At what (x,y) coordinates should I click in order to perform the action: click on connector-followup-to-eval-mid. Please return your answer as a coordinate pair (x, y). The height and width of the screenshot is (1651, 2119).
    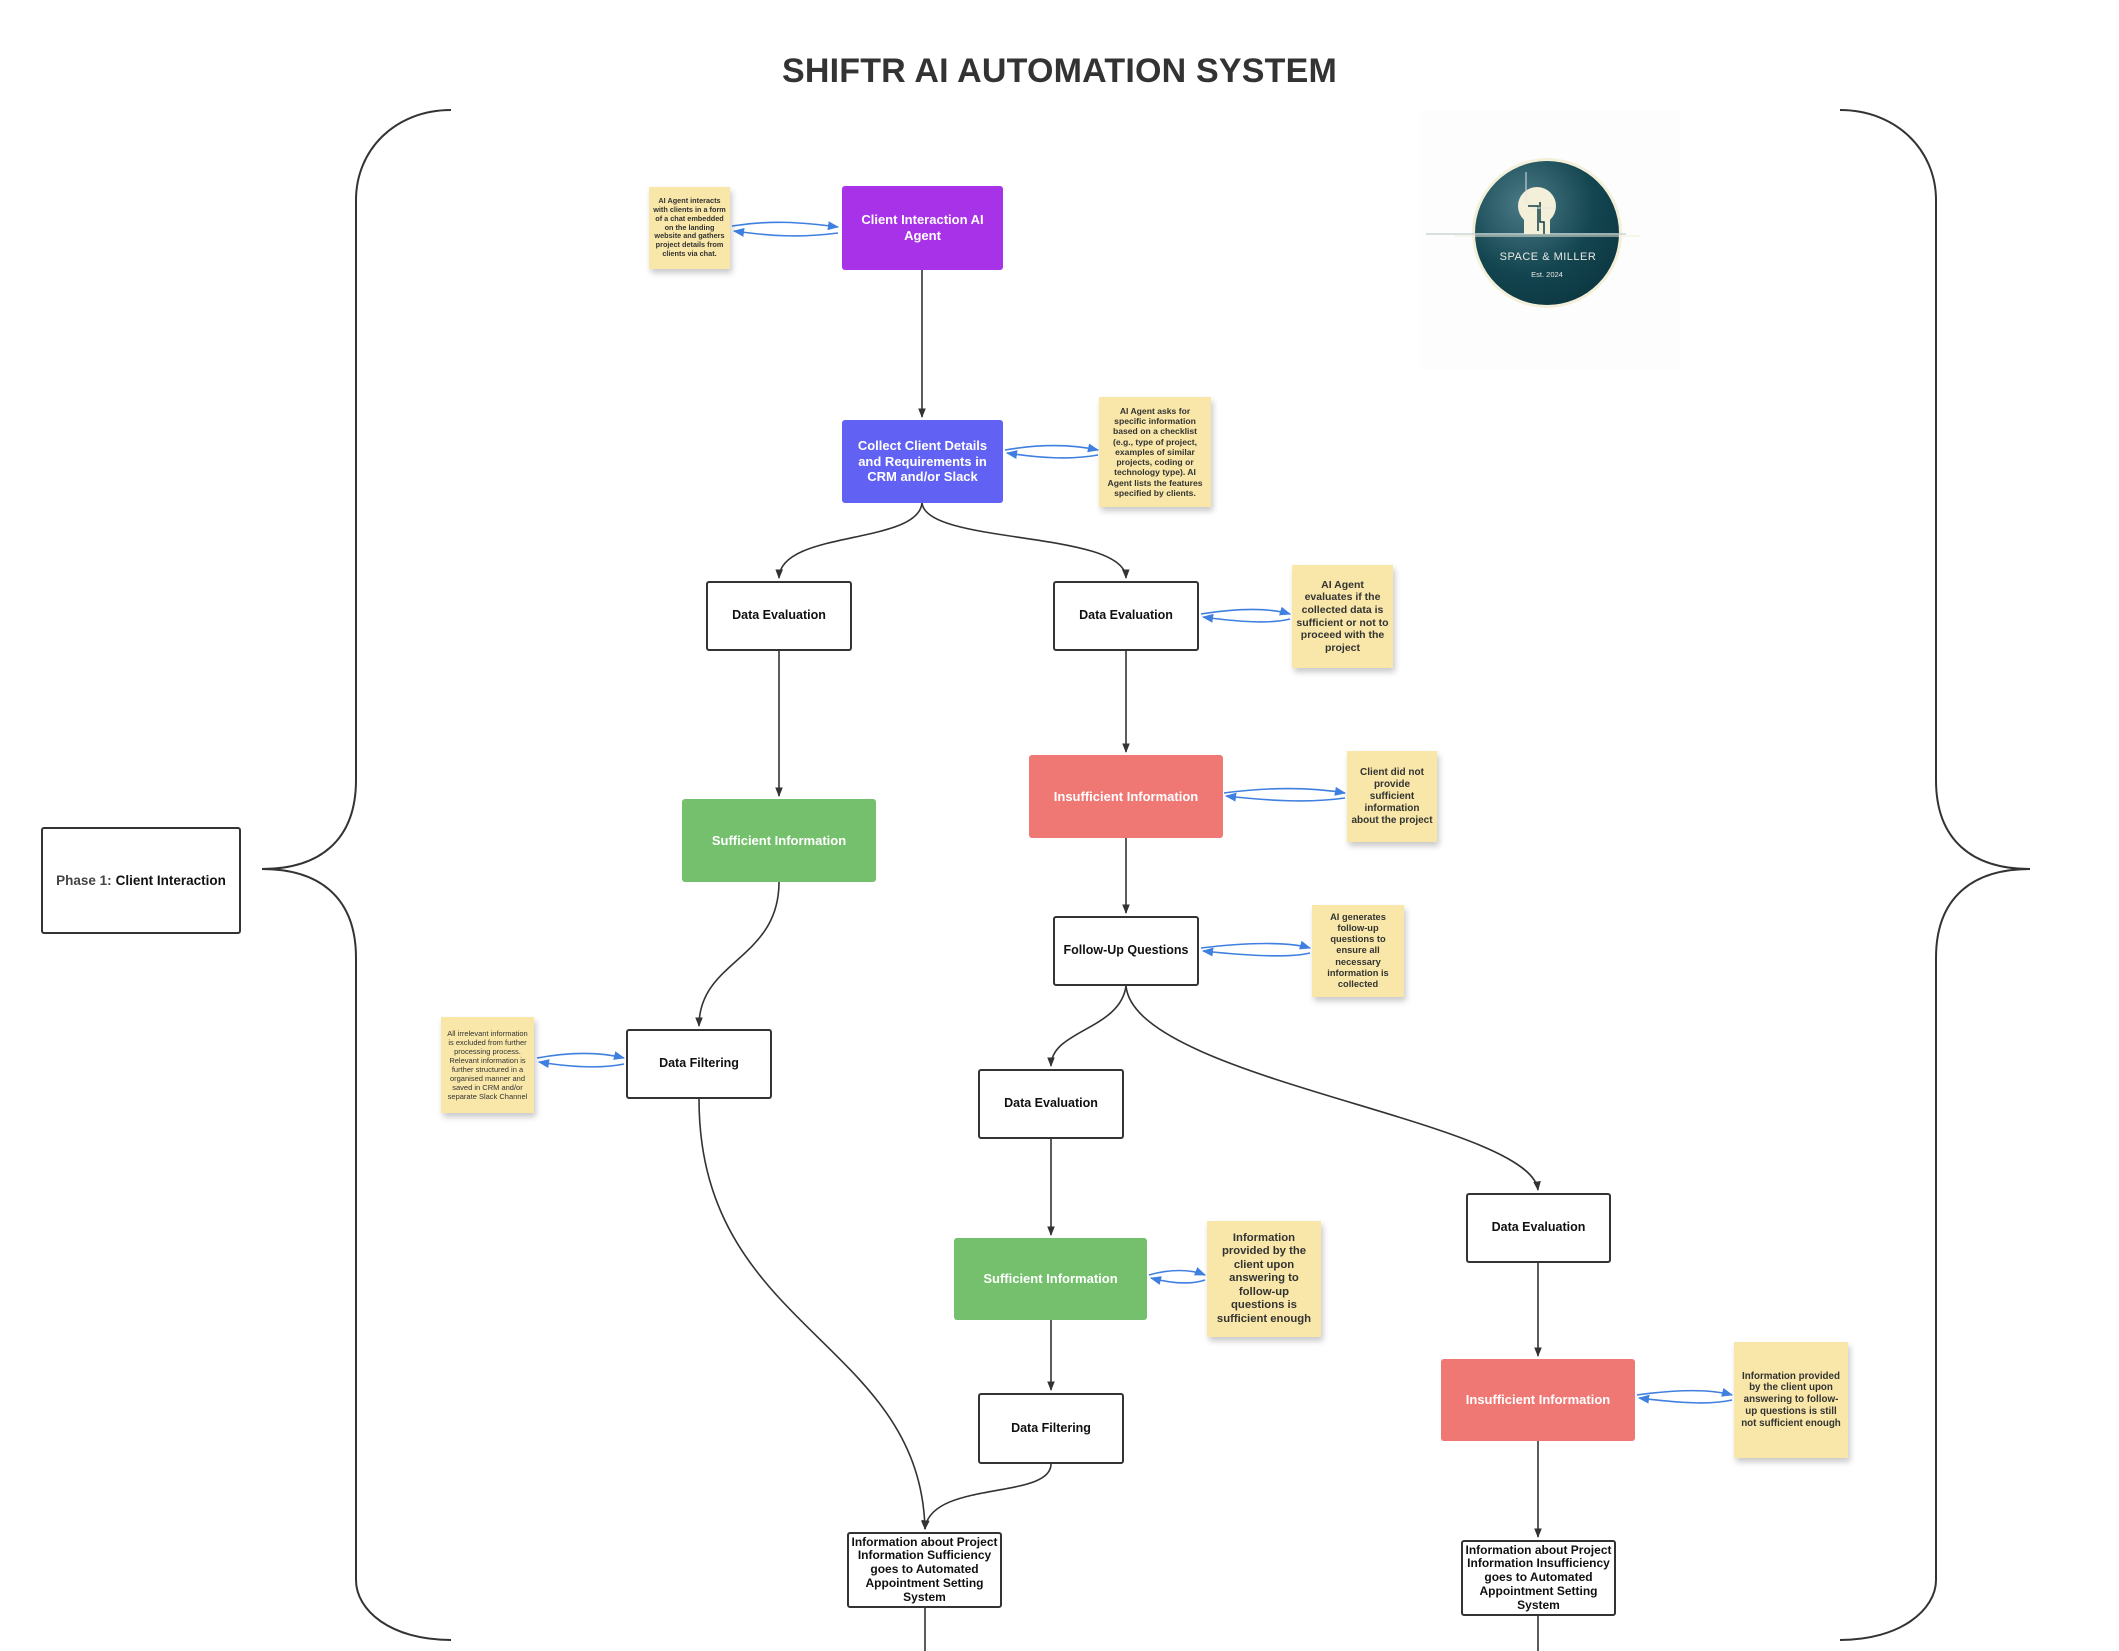
    Looking at the image, I should click on (1087, 1026).